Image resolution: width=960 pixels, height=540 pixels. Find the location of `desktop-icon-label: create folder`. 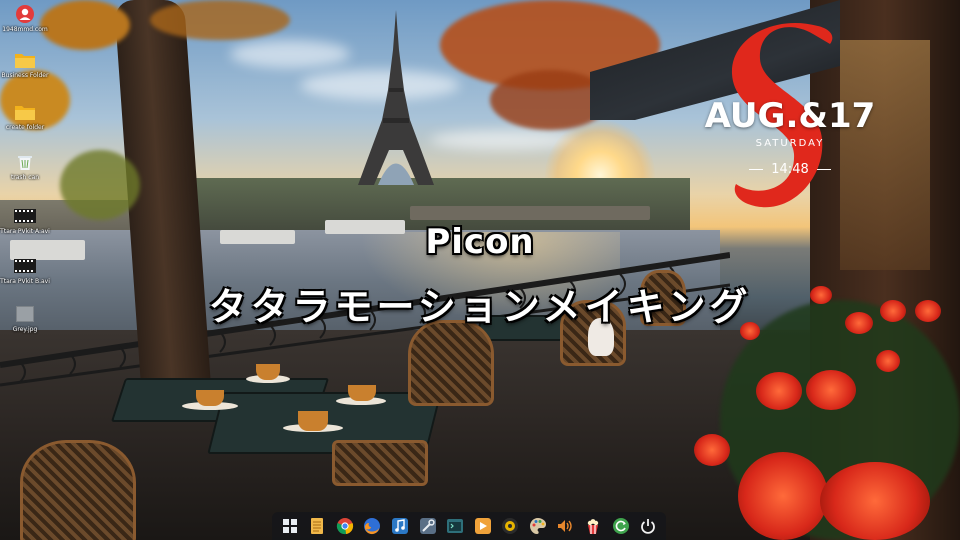

desktop-icon-label: create folder is located at coordinates (25, 127).